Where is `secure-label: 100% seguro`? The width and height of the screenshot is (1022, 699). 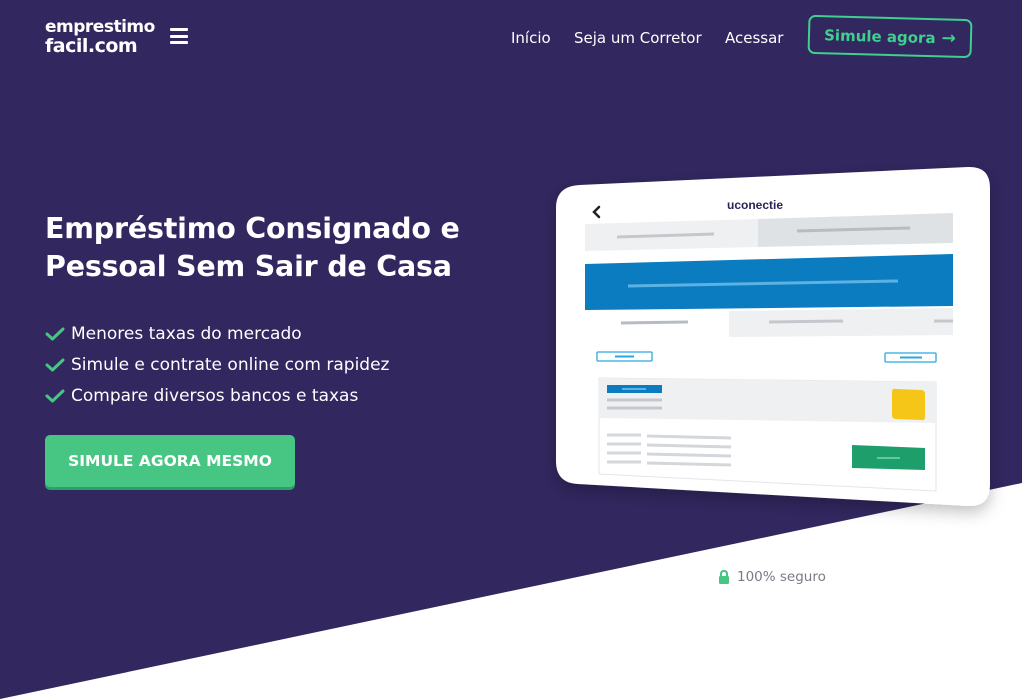
secure-label: 100% seguro is located at coordinates (781, 577).